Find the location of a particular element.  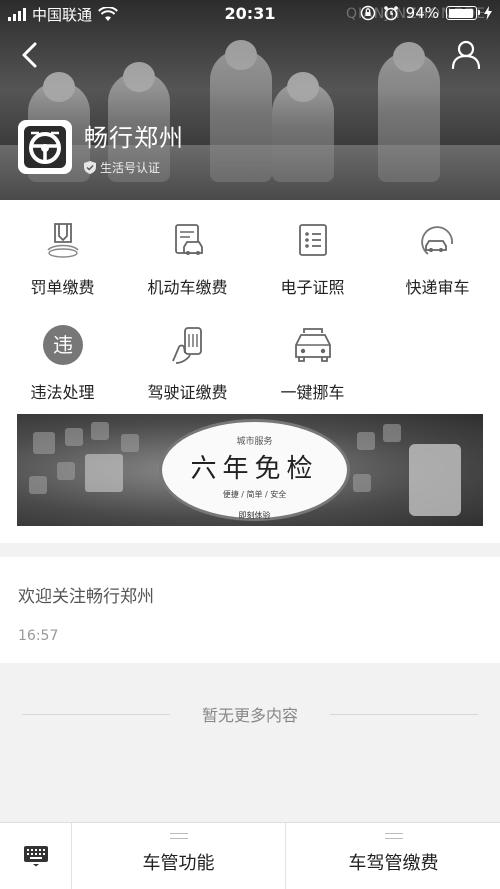

message-time: 16:57 is located at coordinates (38, 636).